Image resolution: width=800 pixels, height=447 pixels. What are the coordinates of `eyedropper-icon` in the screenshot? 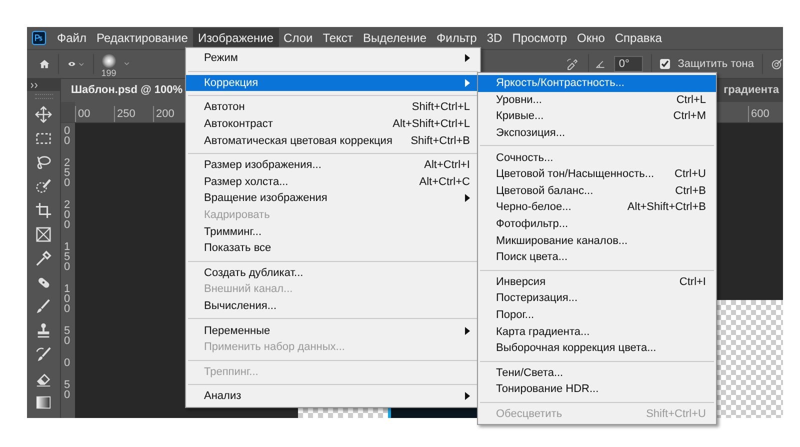 It's located at (43, 258).